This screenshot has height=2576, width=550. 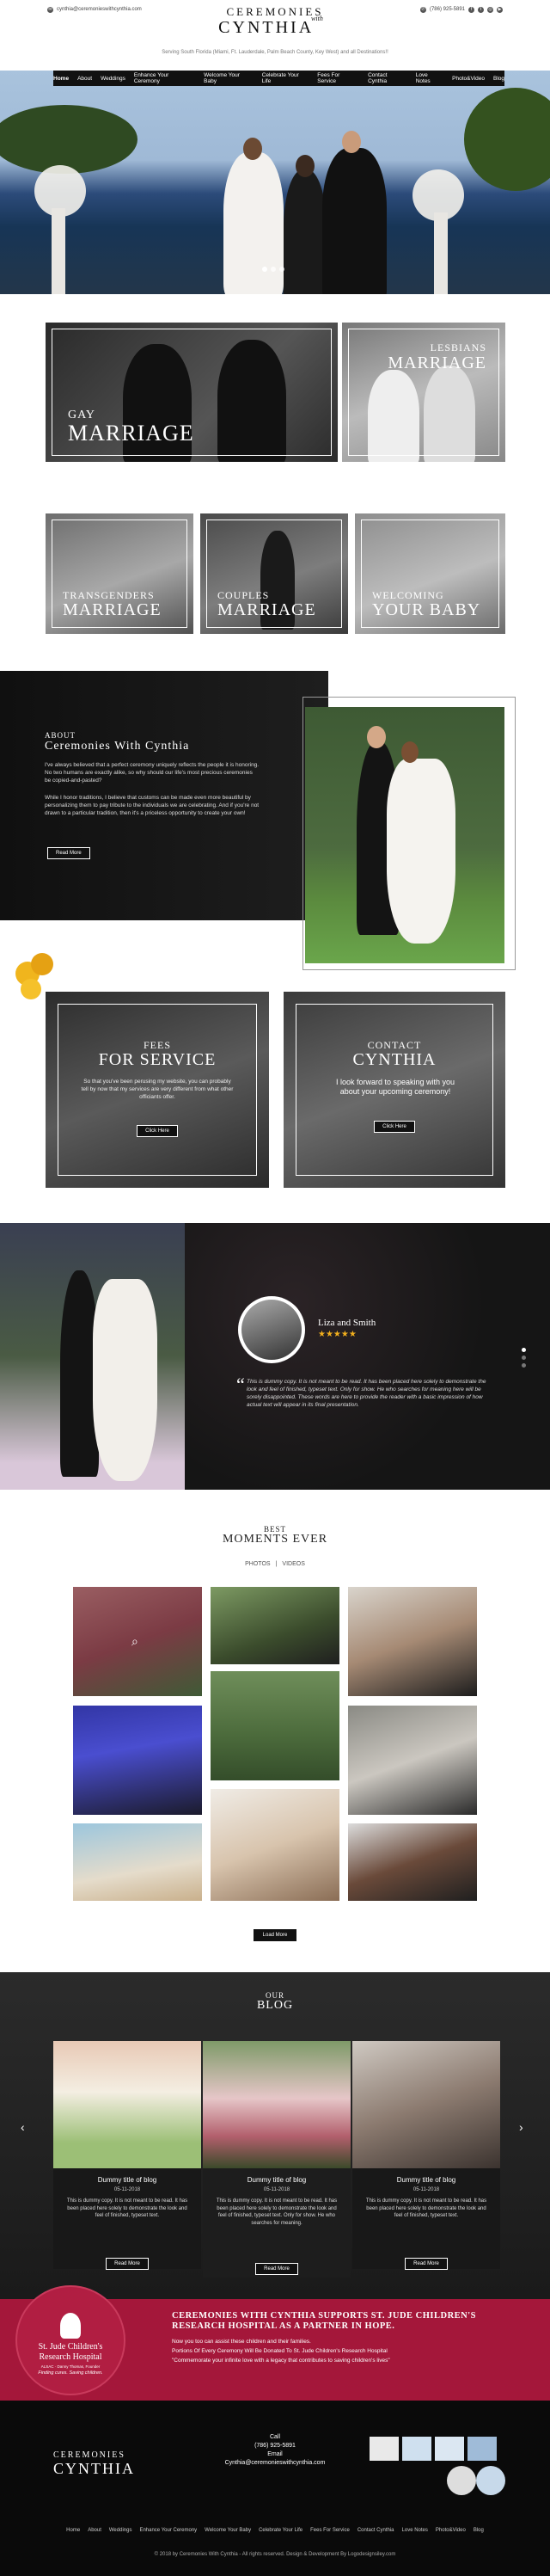 I want to click on footer-link-fees: Fees For Service, so click(x=330, y=2534).